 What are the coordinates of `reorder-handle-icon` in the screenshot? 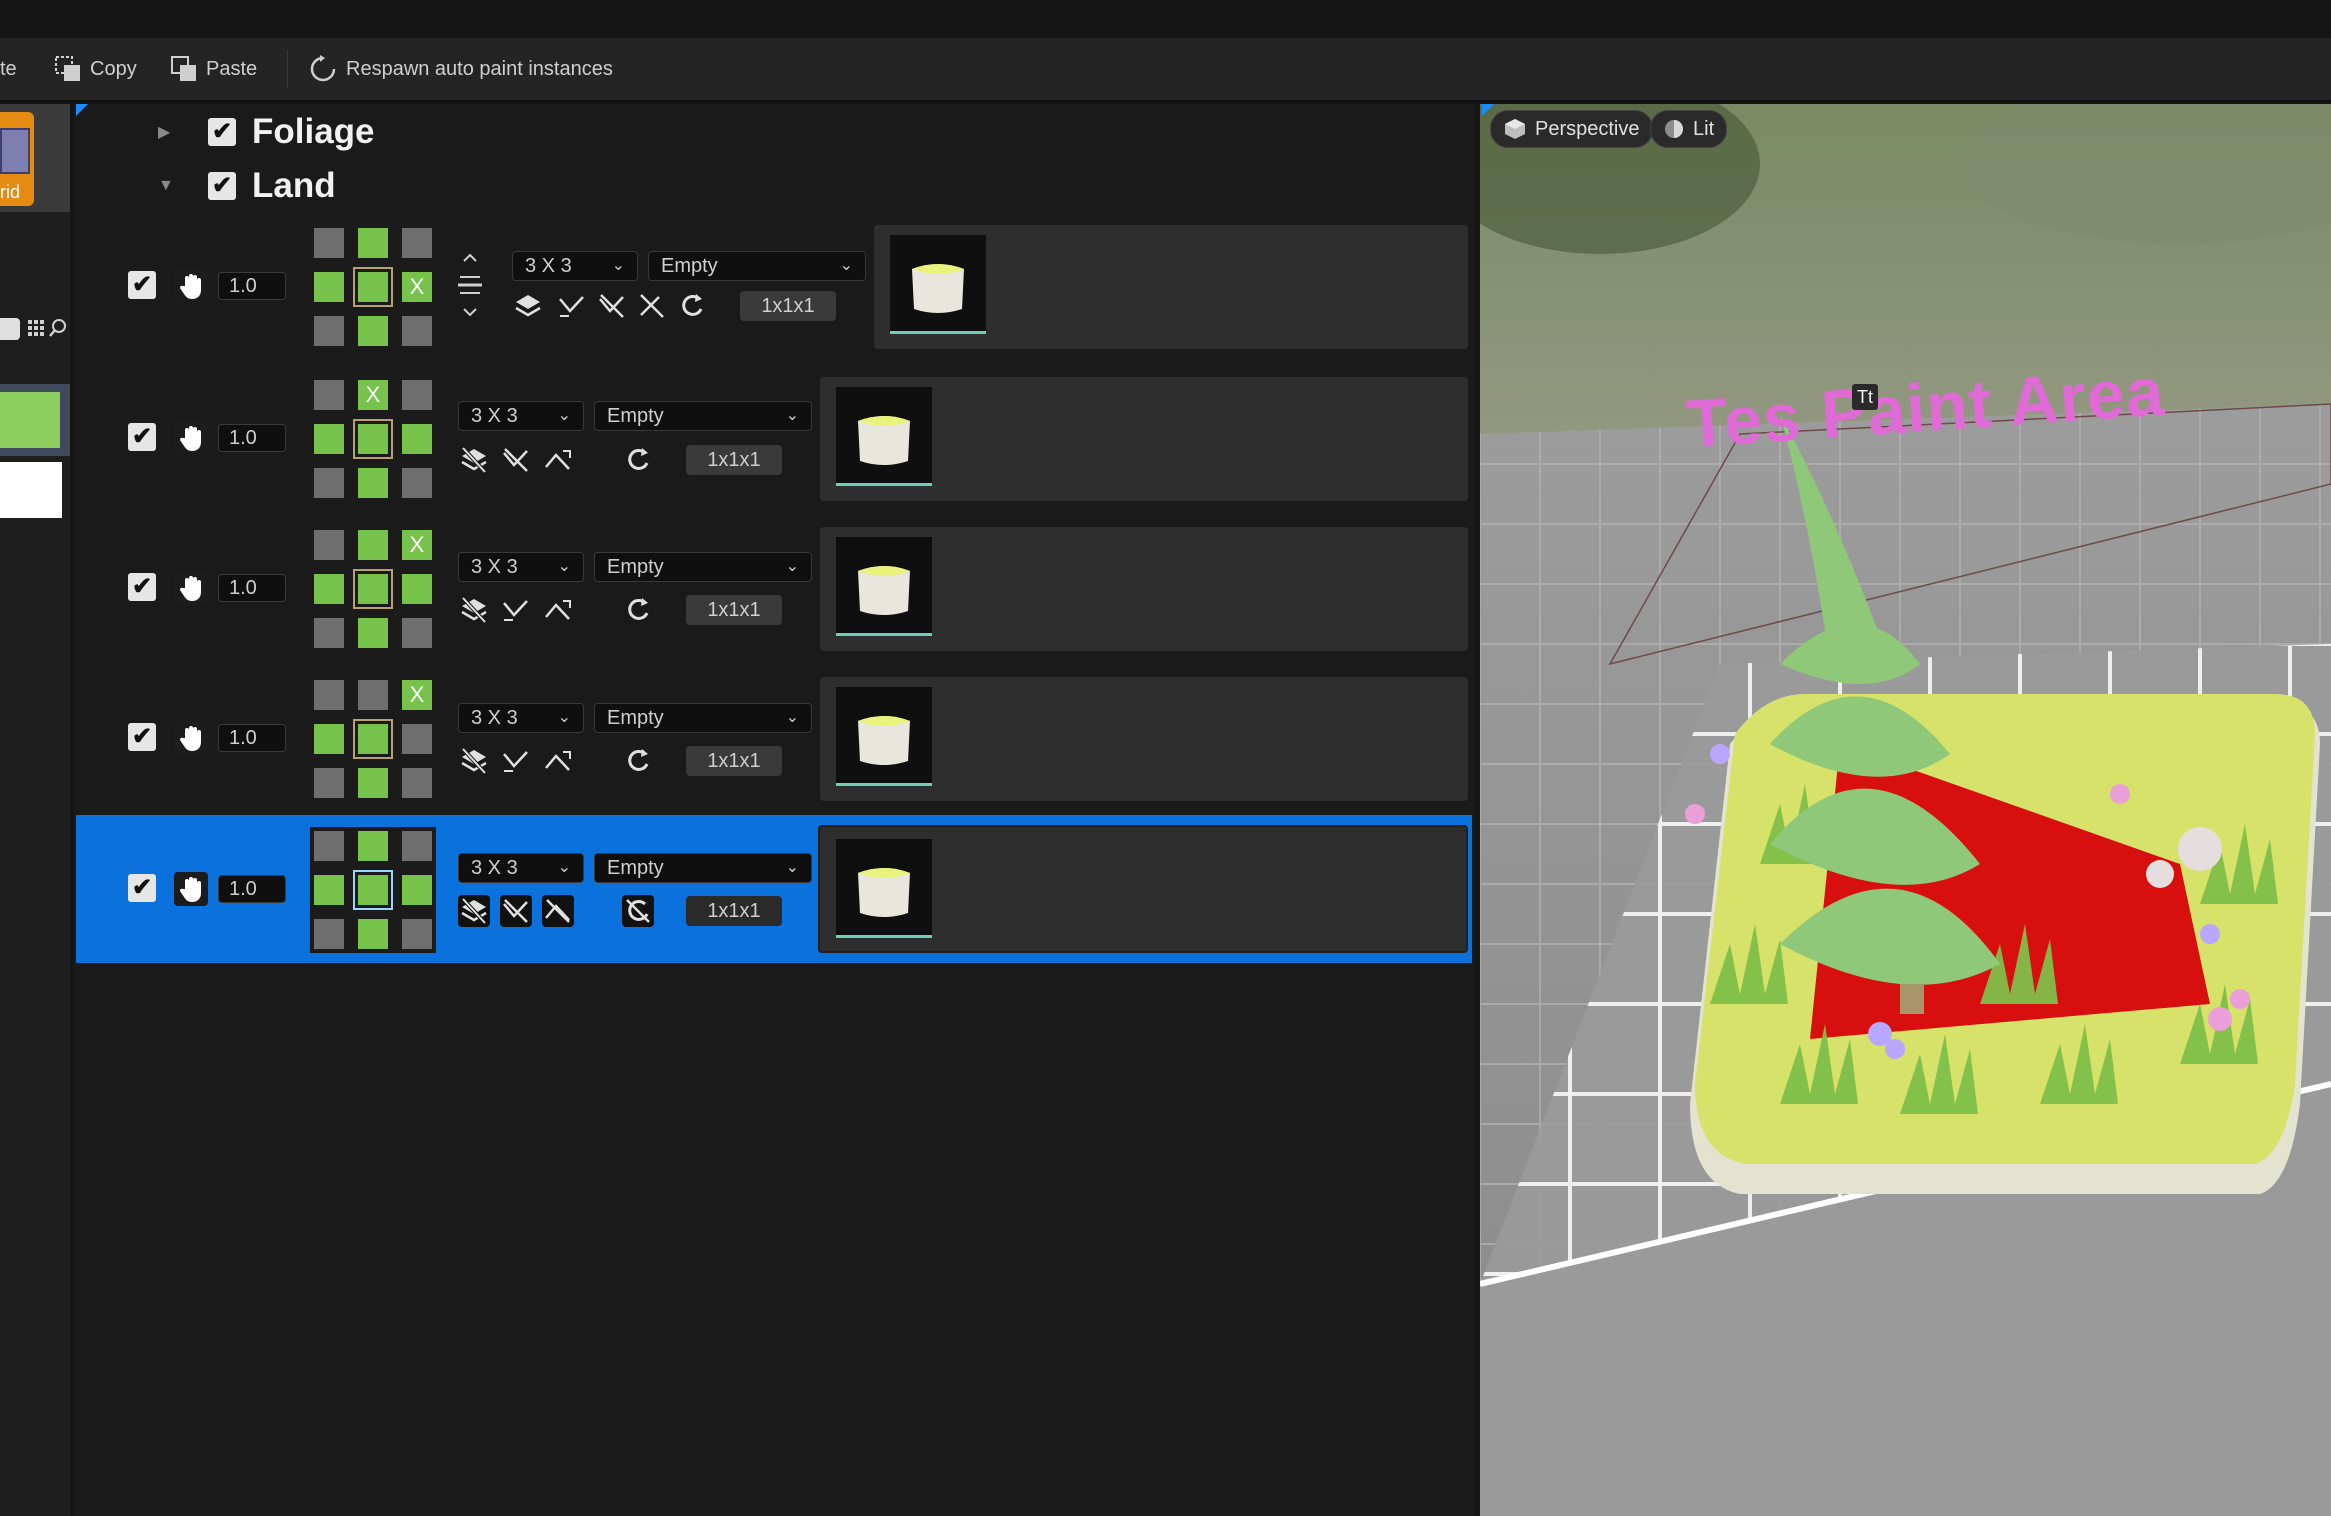 It's located at (470, 285).